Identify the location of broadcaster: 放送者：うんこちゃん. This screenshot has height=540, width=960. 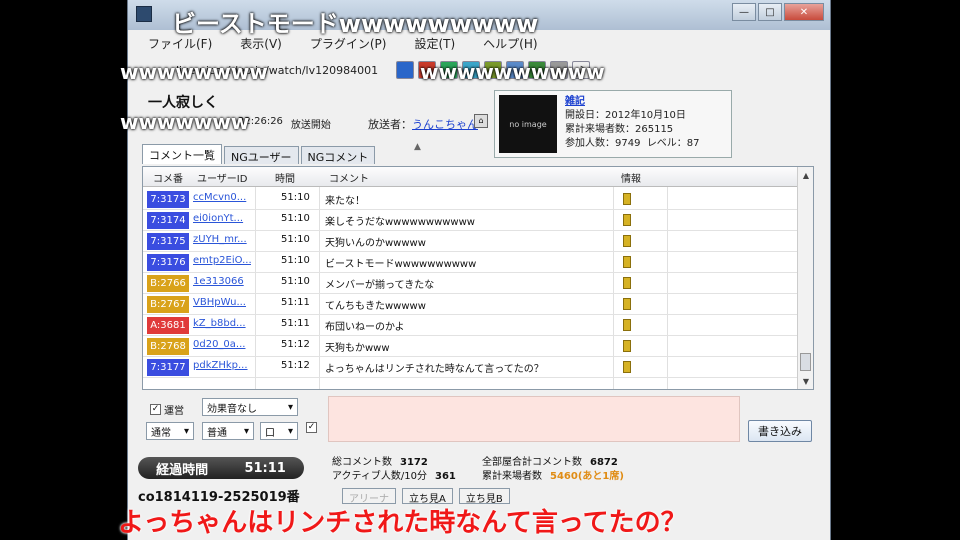
(423, 124).